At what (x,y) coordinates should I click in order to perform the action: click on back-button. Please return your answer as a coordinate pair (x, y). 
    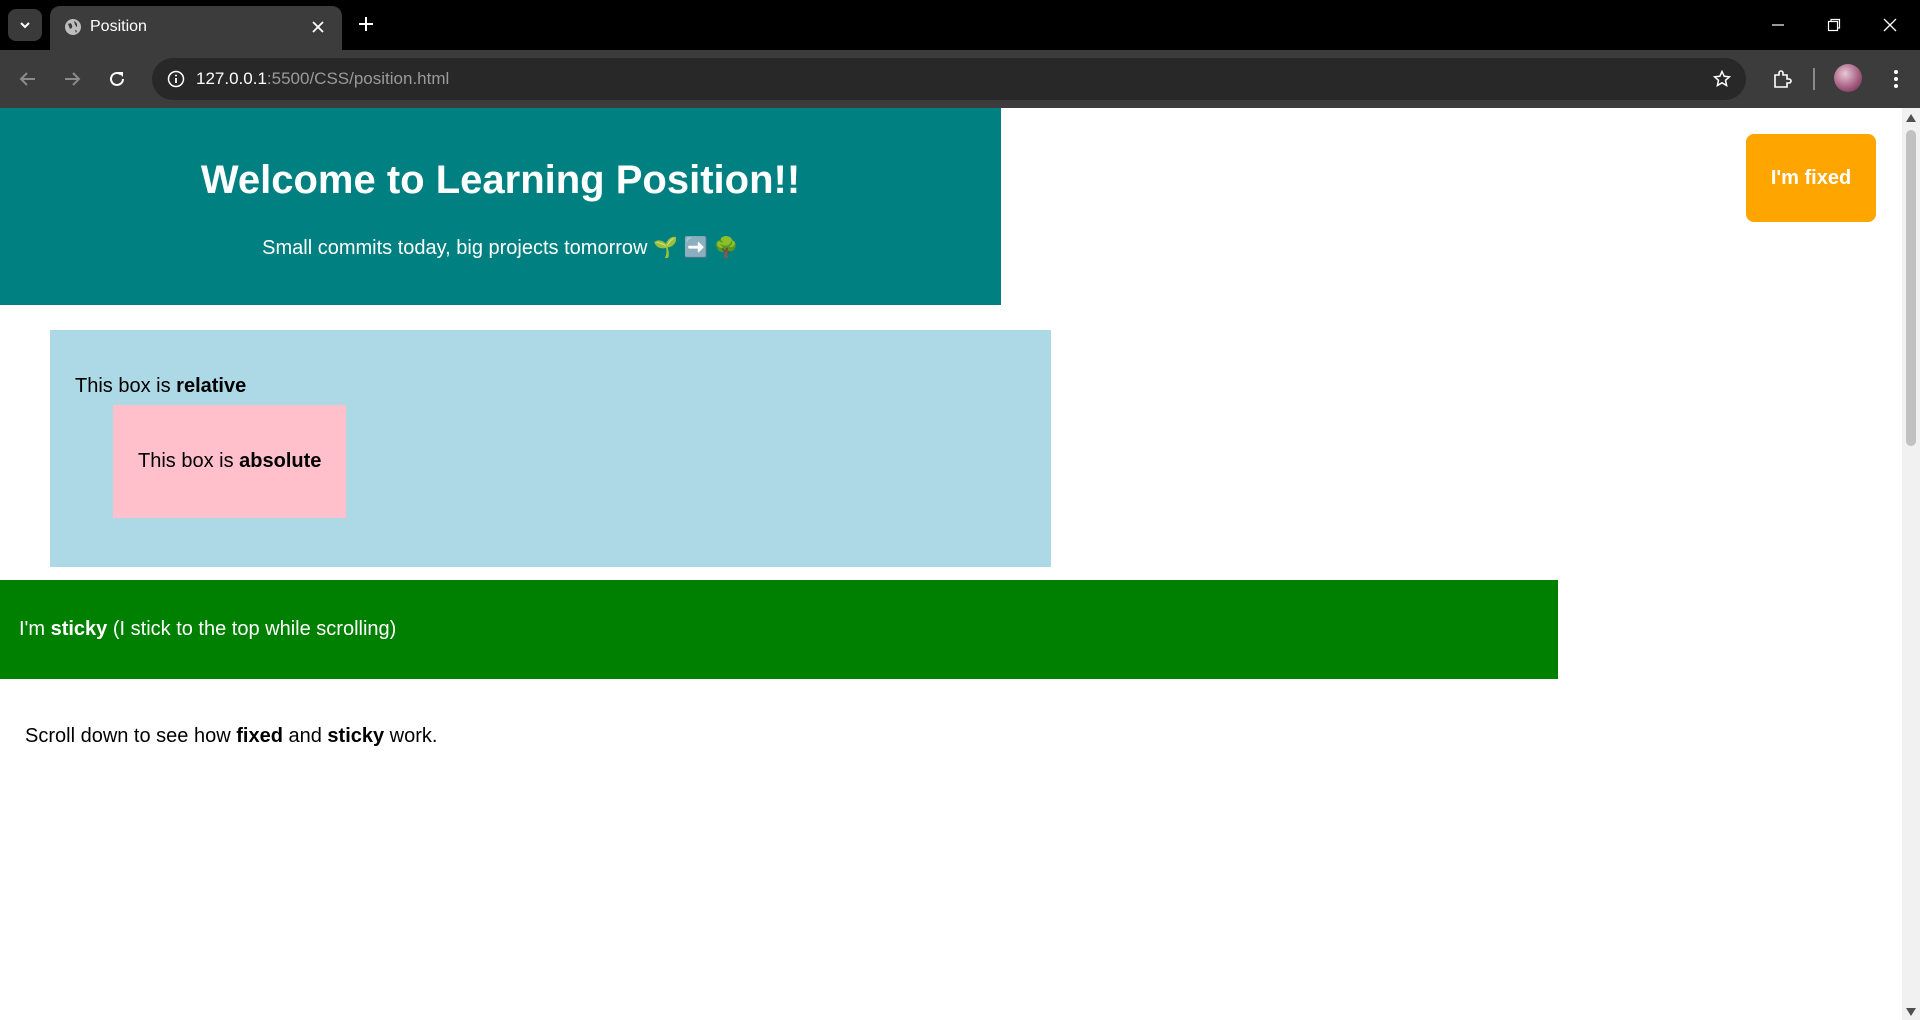
    Looking at the image, I should click on (28, 79).